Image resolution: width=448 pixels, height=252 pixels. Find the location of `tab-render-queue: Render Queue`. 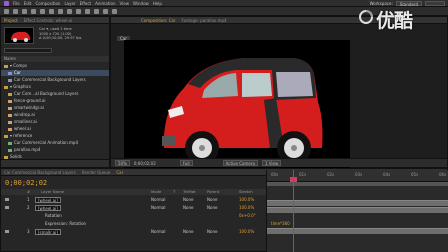

tab-render-queue: Render Queue is located at coordinates (96, 172).